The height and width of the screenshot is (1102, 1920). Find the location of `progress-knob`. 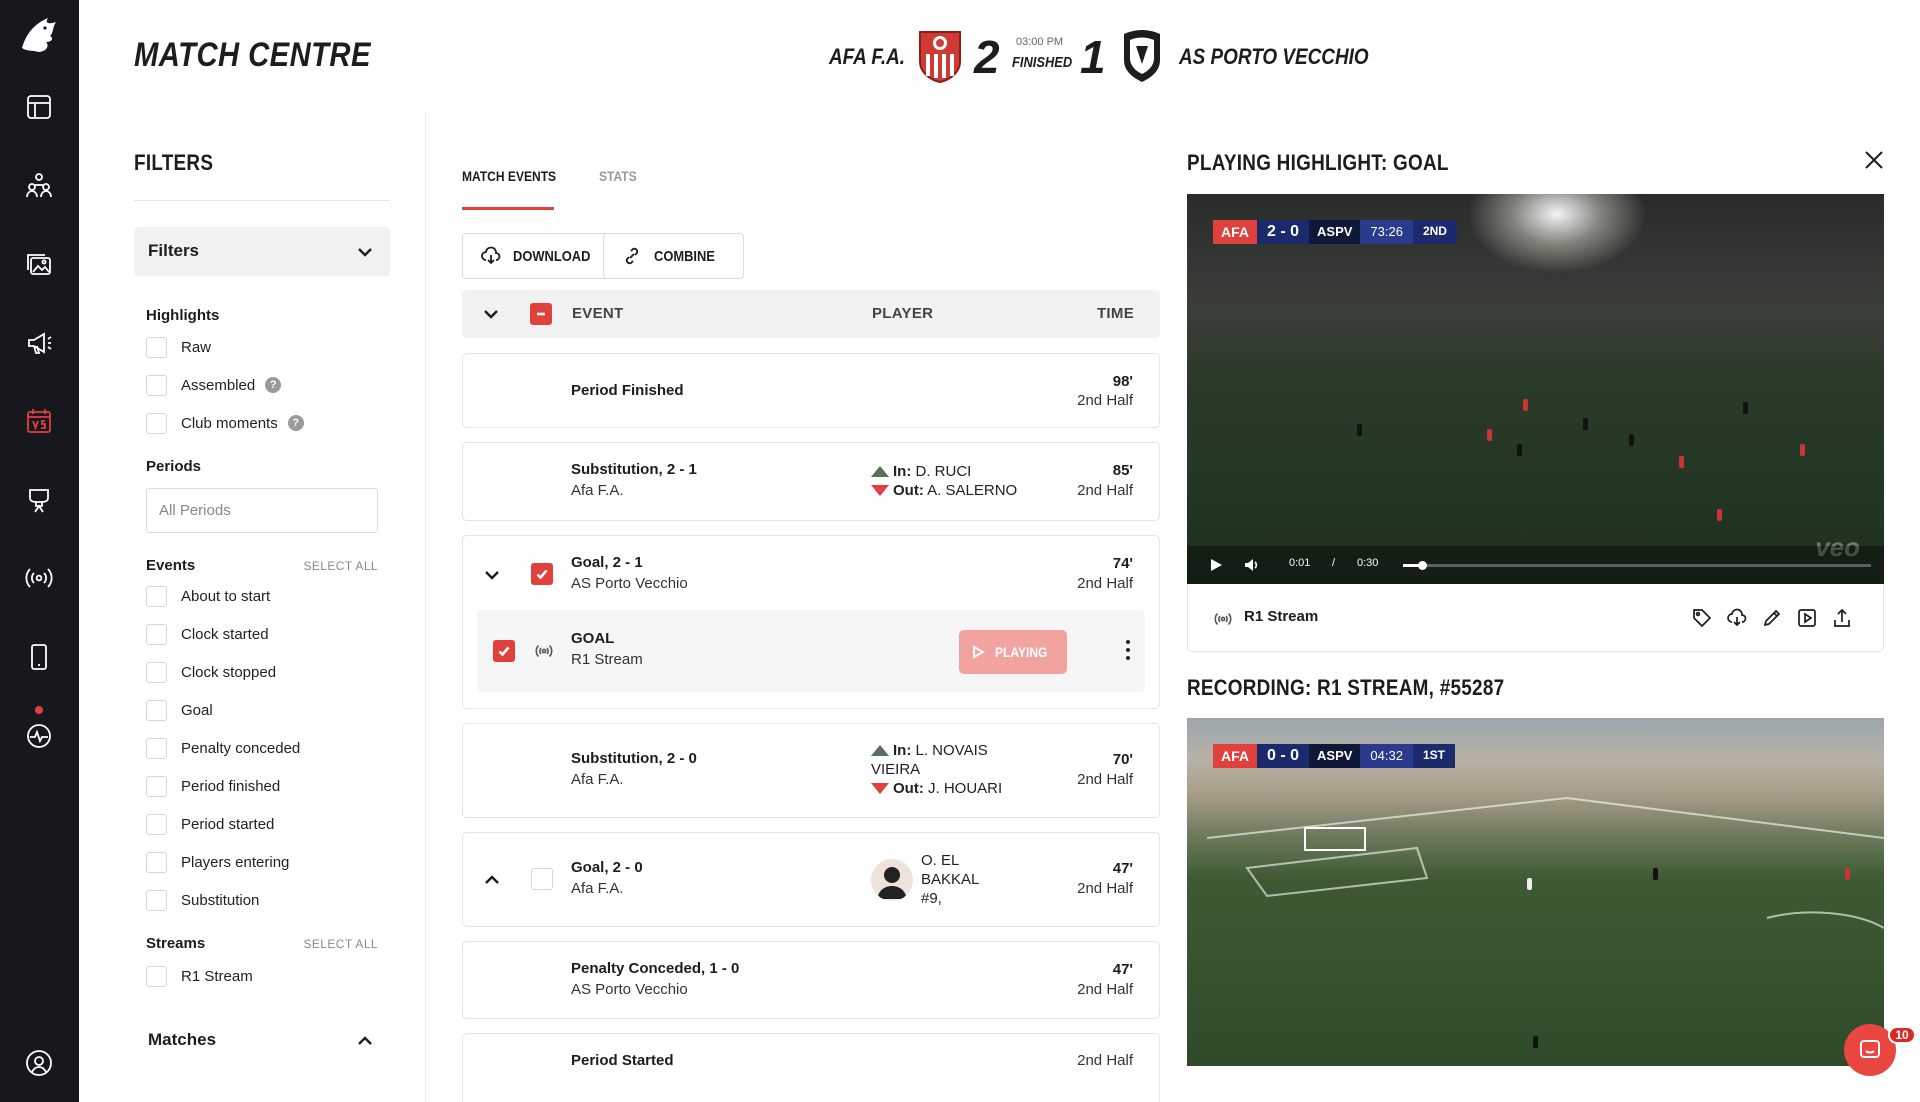

progress-knob is located at coordinates (1422, 565).